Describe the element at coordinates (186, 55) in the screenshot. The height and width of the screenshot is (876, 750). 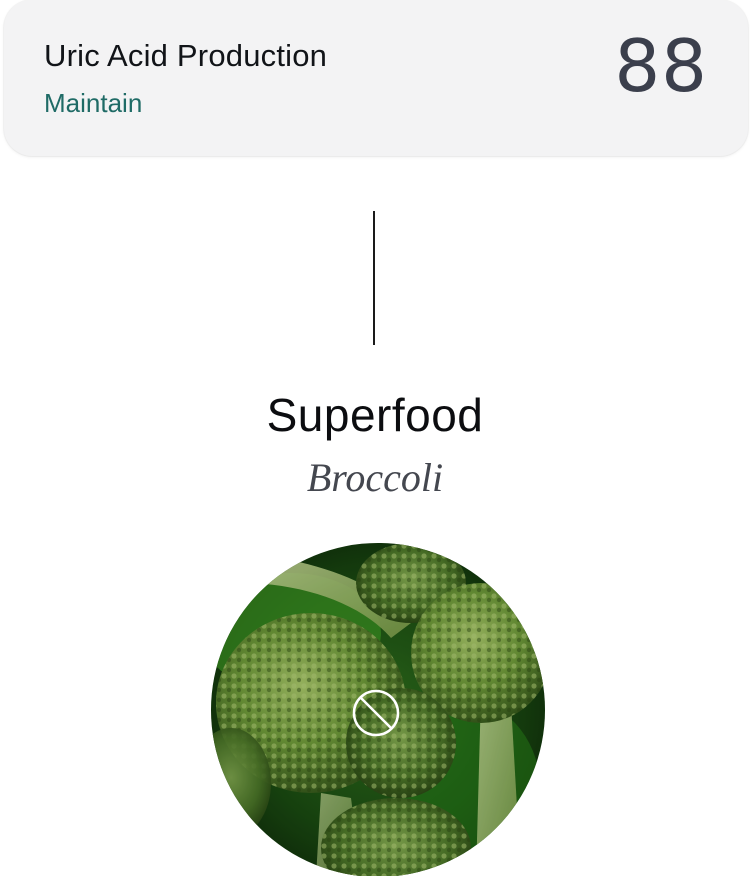
I see `metric-title: Uric Acid Production` at that location.